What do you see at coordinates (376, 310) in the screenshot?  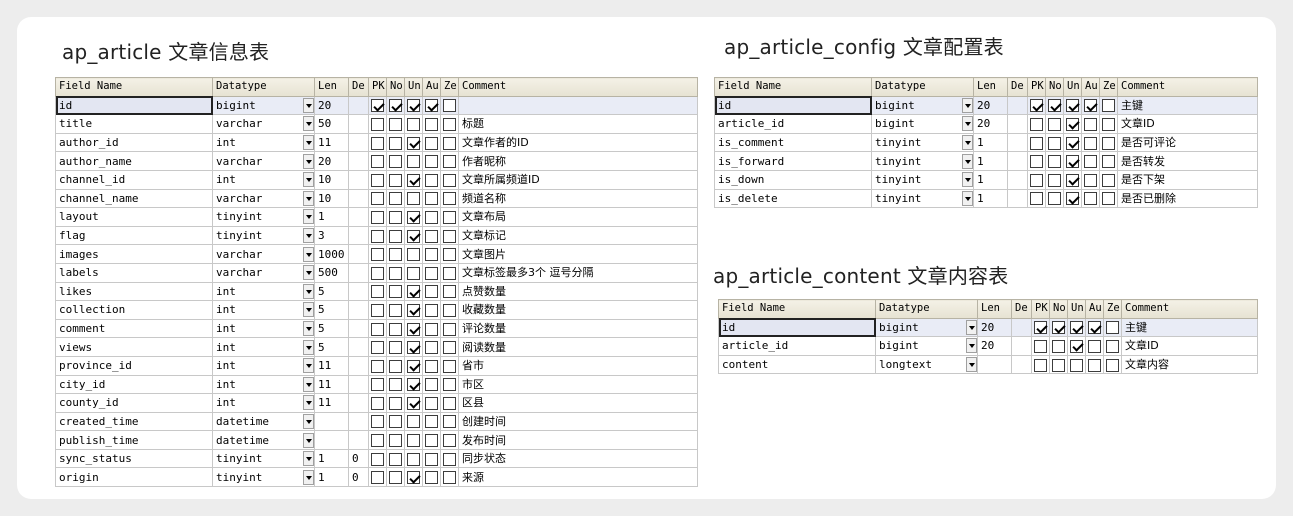 I see `table-row: collection int 5 收藏数量` at bounding box center [376, 310].